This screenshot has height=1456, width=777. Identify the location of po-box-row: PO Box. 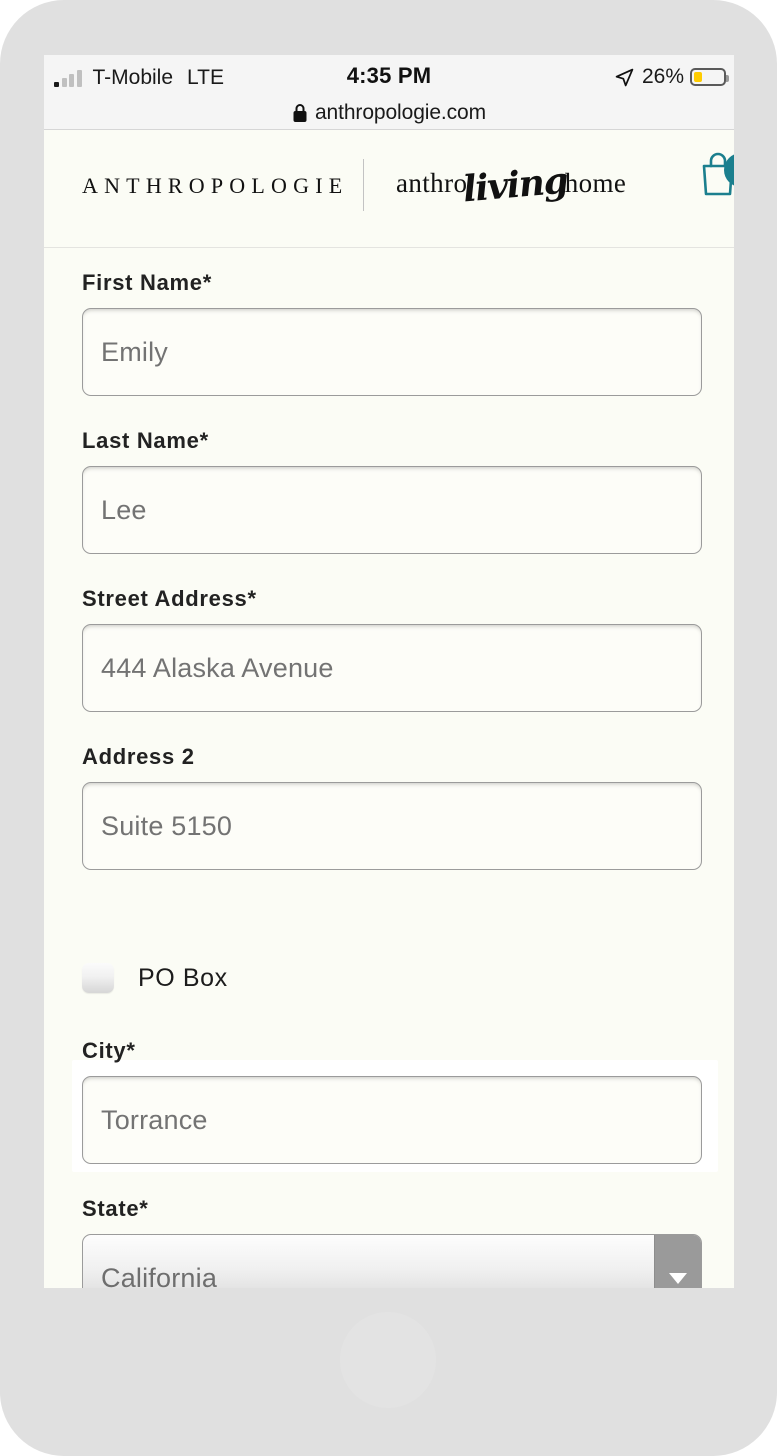
(155, 978).